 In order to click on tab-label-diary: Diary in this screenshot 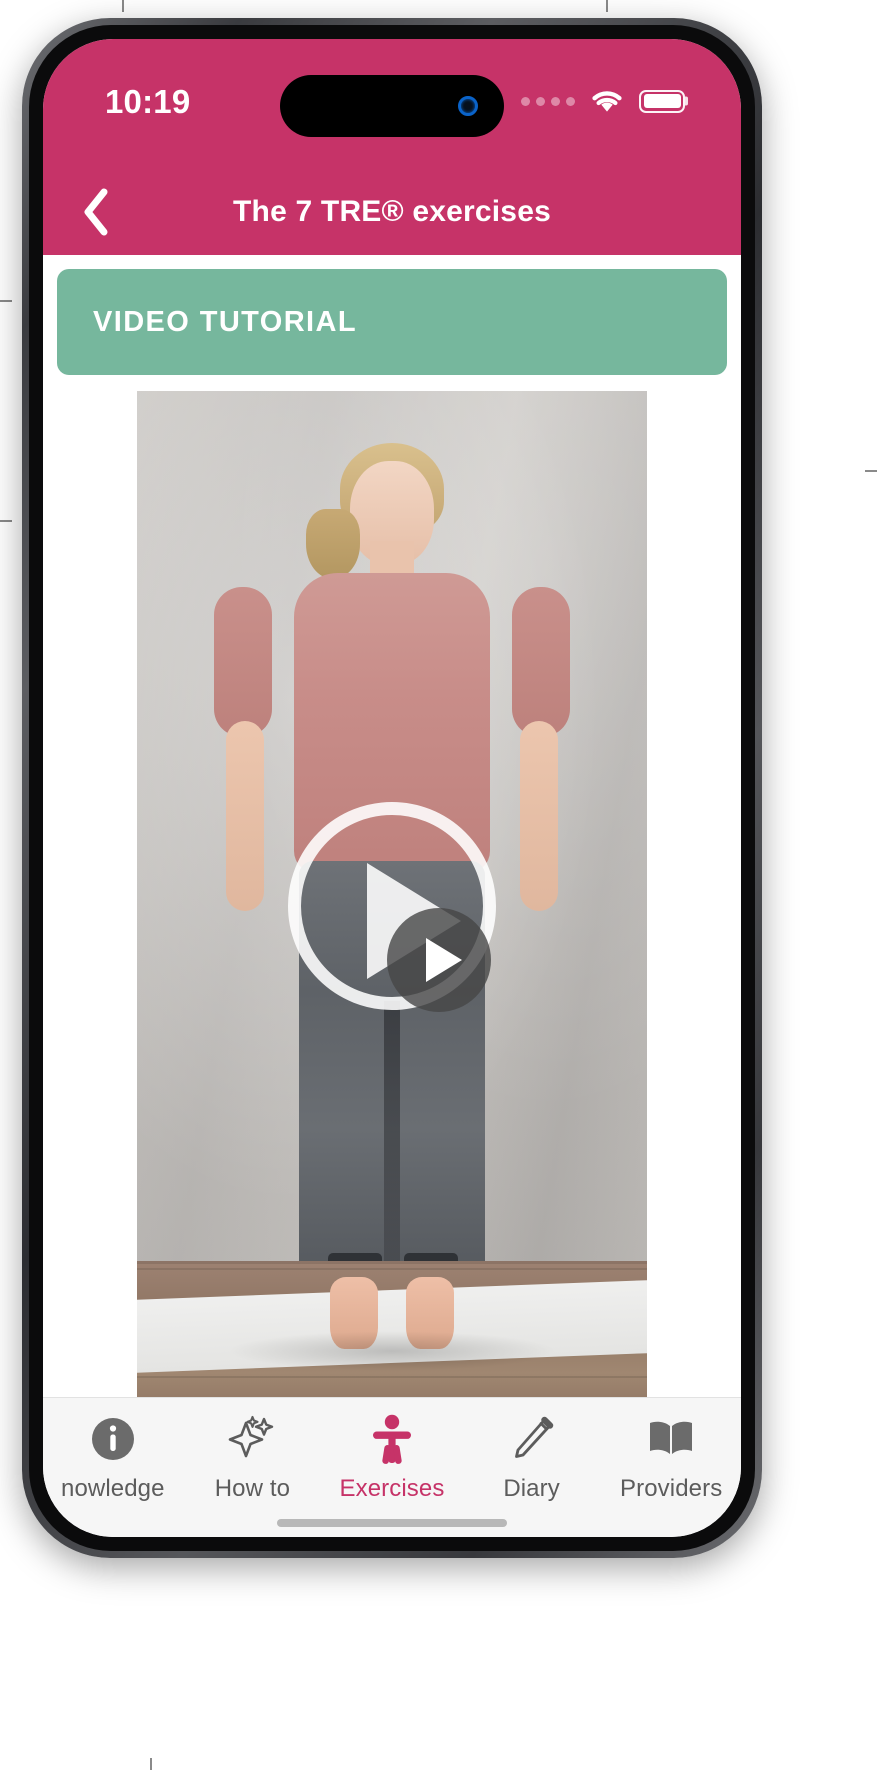, I will do `click(531, 1488)`.